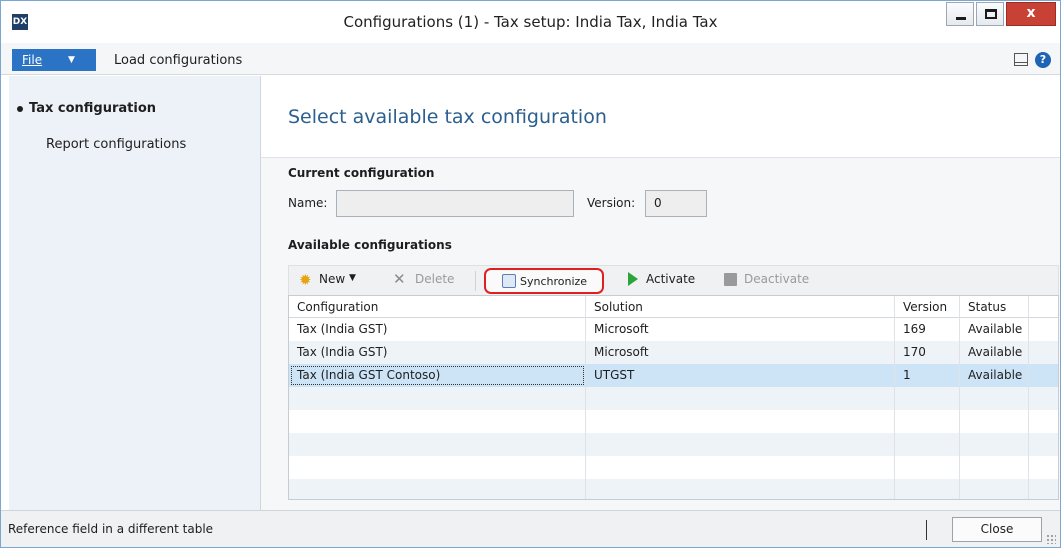  I want to click on activate-label: Activate, so click(671, 279).